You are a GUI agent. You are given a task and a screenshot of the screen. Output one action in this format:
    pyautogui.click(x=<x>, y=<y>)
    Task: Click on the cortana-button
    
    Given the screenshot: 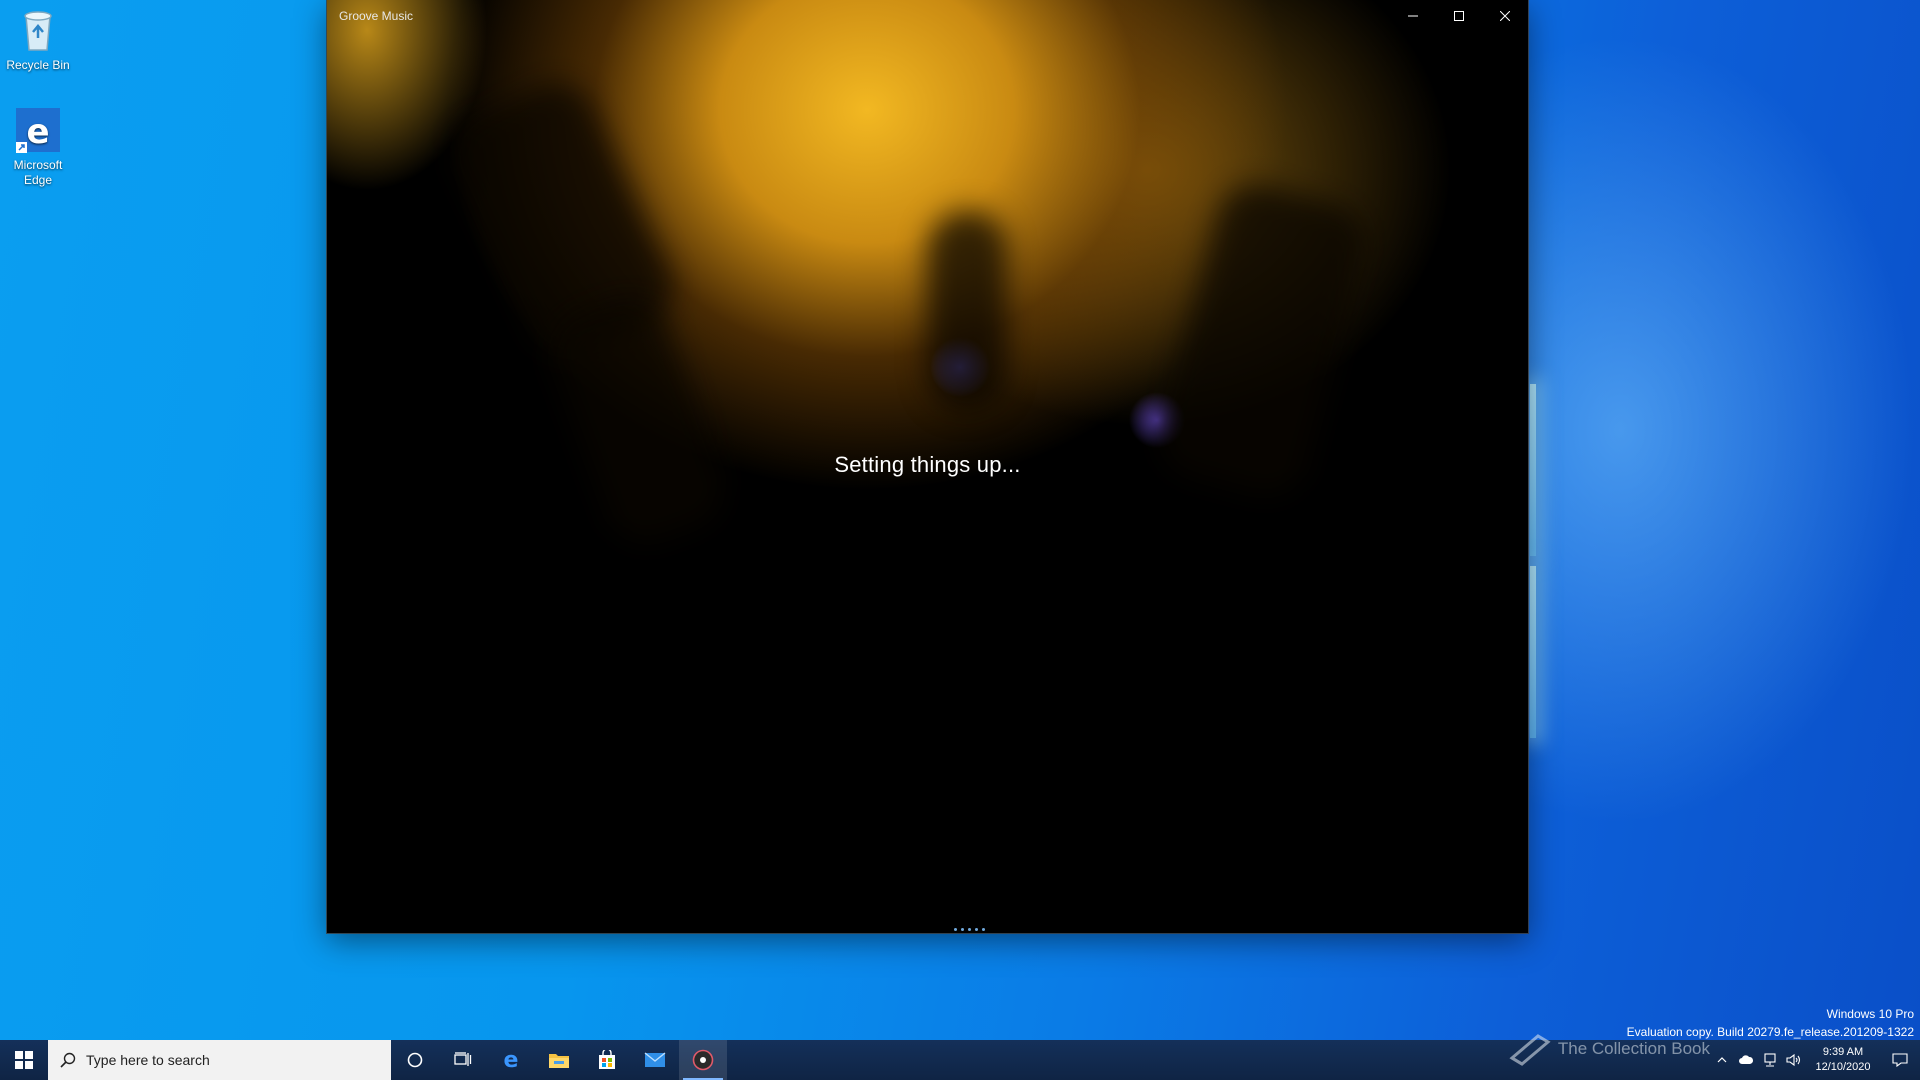 What is the action you would take?
    pyautogui.click(x=415, y=1060)
    